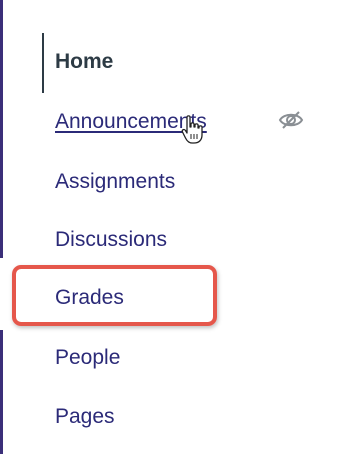  I want to click on eye-slash-icon, so click(291, 120).